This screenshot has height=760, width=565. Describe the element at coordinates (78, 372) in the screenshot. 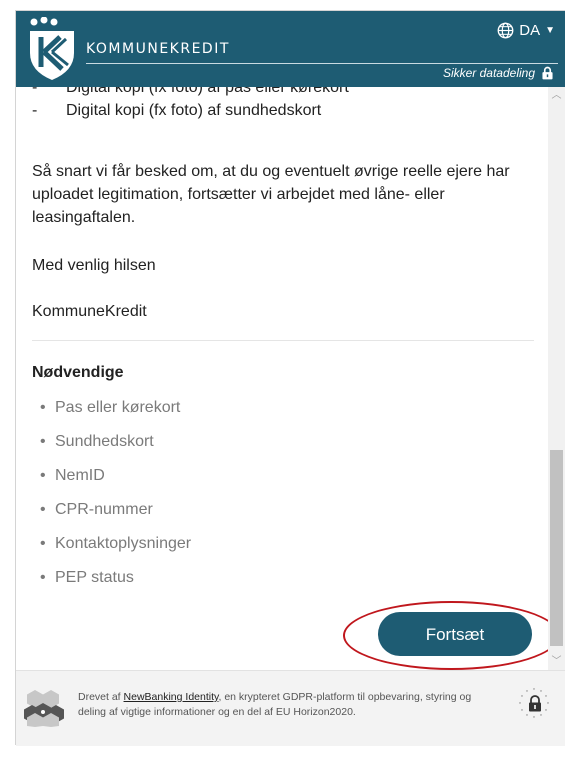

I see `section-title: Nødvendige` at that location.